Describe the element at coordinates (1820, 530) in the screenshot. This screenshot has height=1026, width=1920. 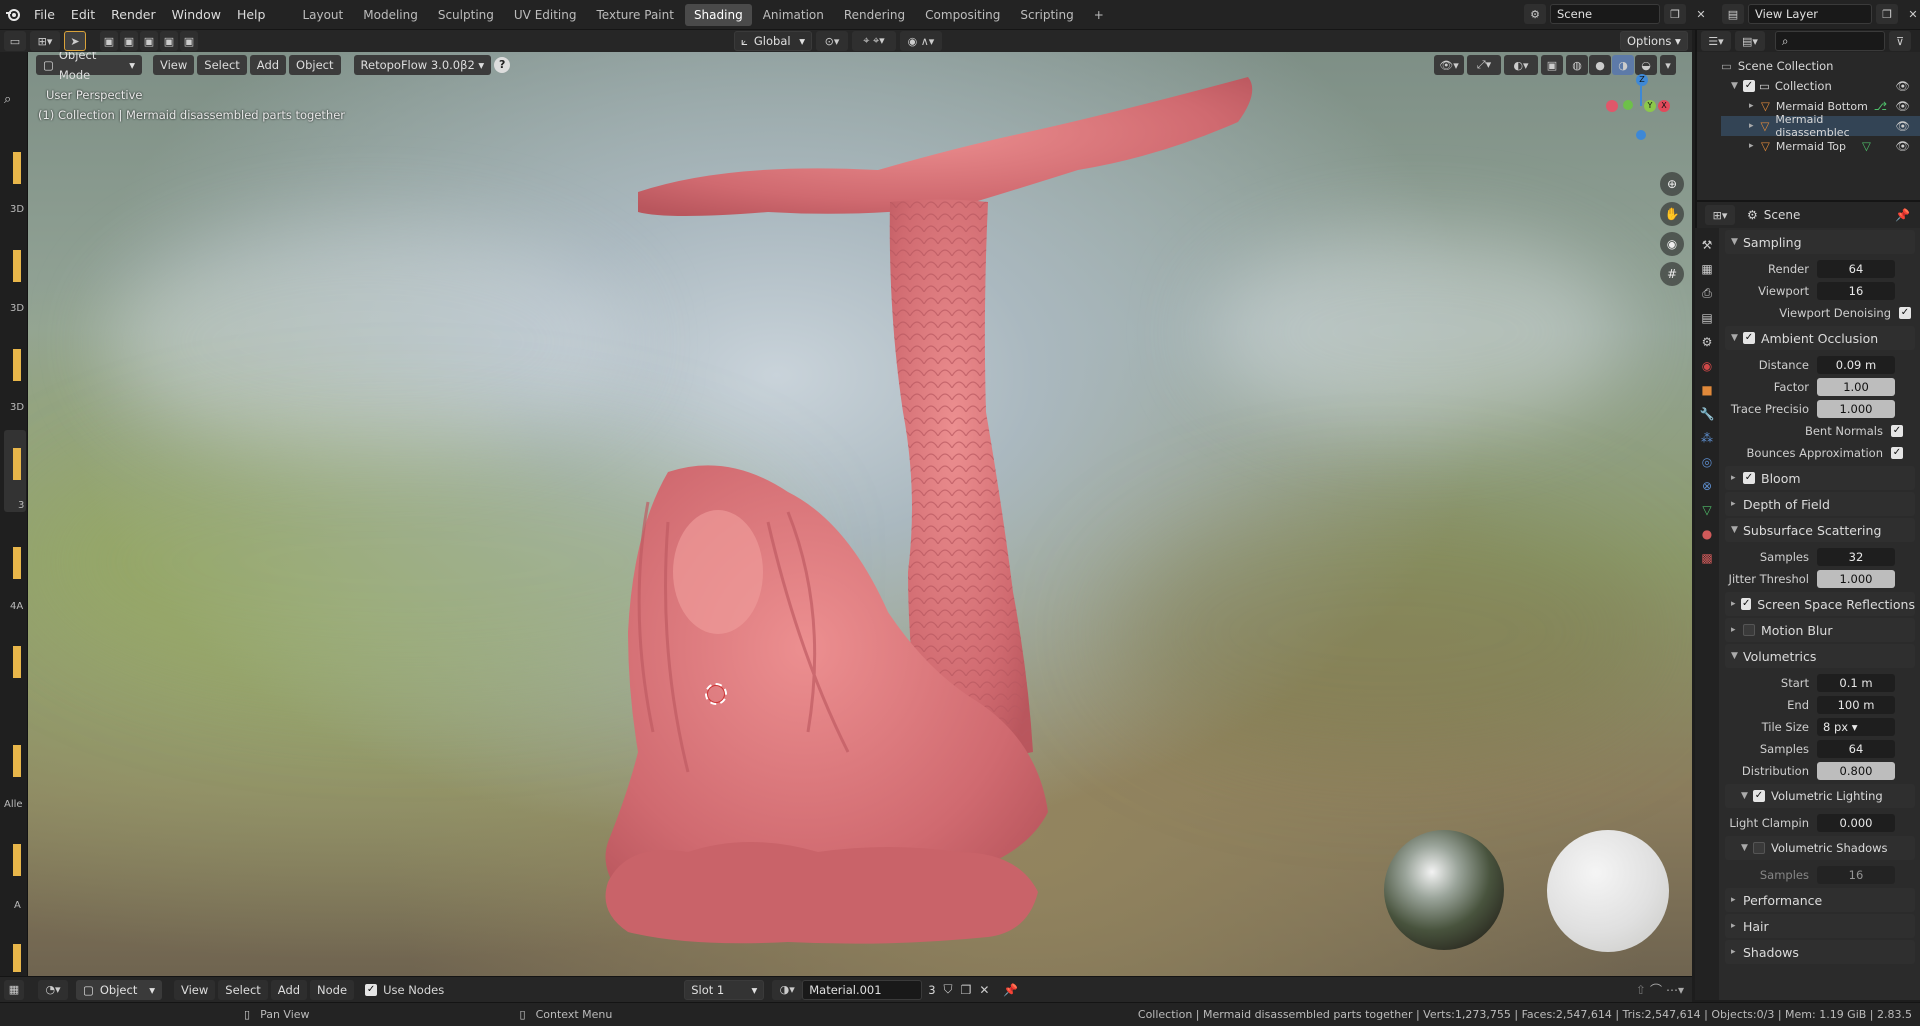
I see `section-subsurface-scattering: ▼ Subsurface Scattering` at that location.